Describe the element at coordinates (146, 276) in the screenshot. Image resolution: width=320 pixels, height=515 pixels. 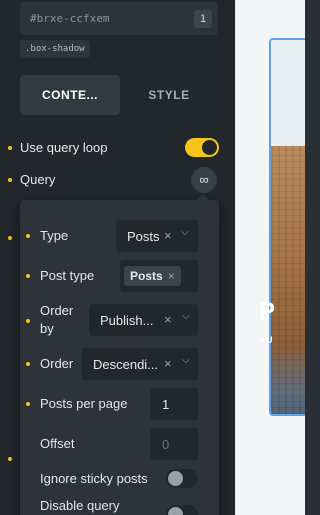
I see `post-type-tag-label: Posts` at that location.